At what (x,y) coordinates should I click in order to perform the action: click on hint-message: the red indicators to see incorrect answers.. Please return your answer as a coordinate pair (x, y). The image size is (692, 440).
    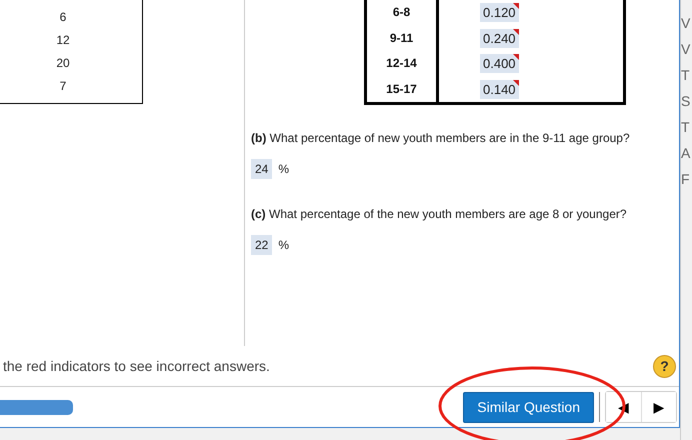
    Looking at the image, I should click on (136, 366).